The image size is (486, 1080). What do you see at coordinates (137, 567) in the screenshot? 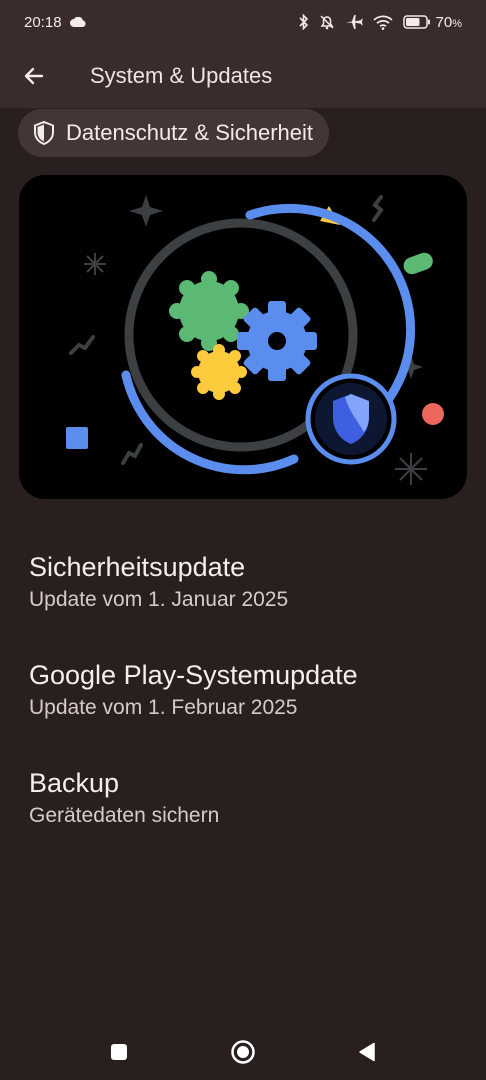
I see `list-item-title: Sicherheitsupdate` at bounding box center [137, 567].